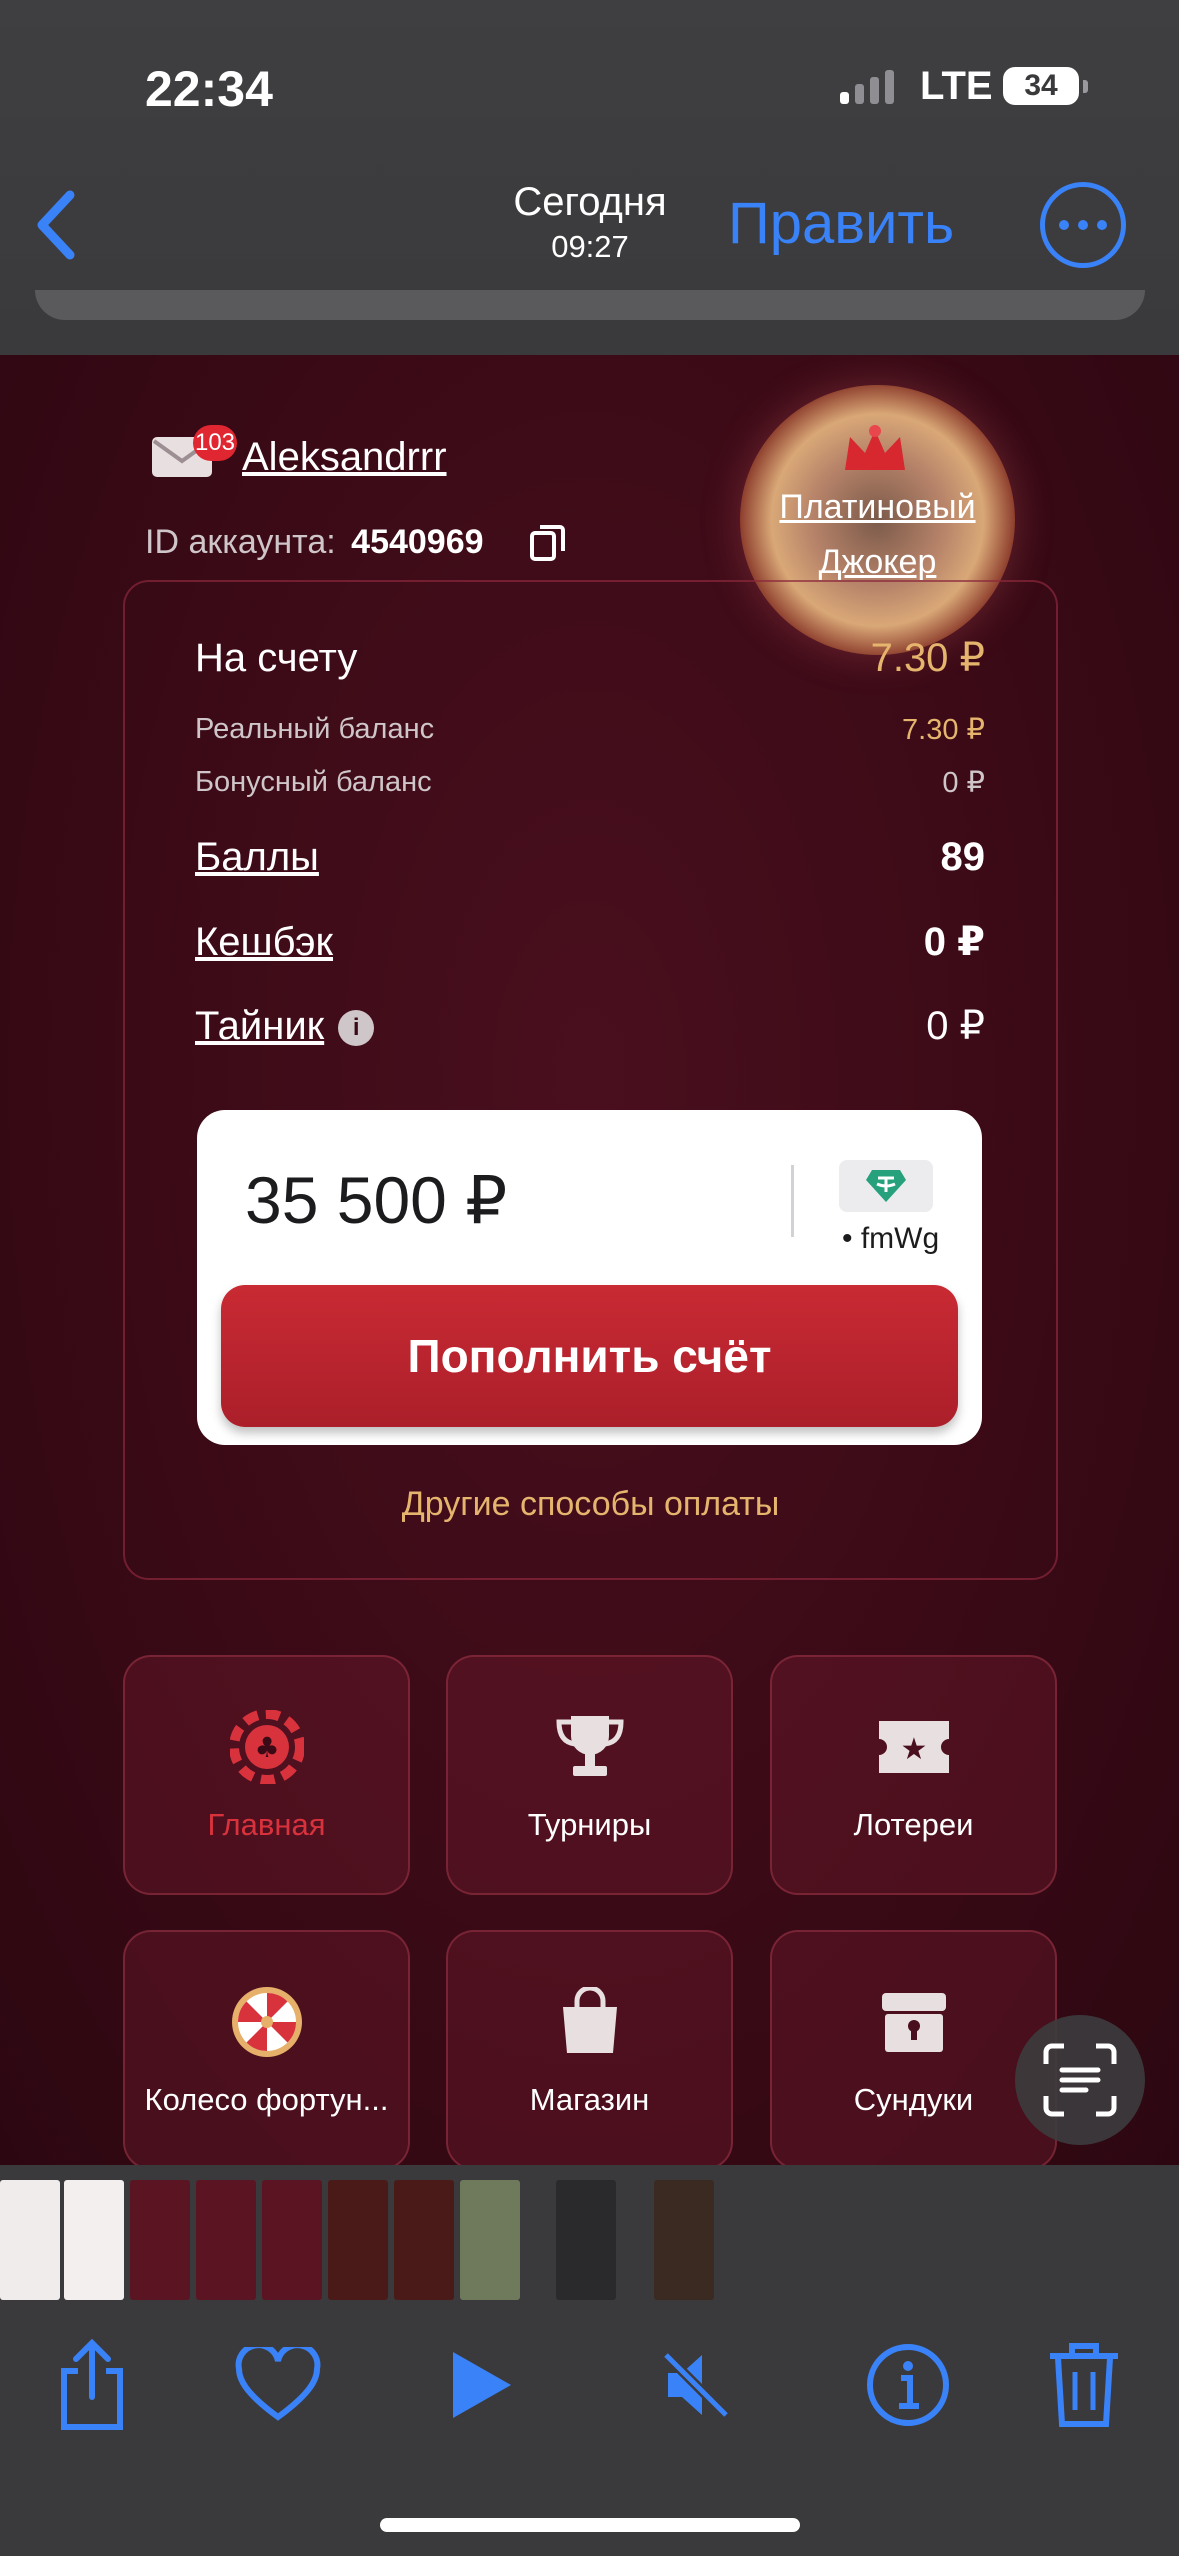 The width and height of the screenshot is (1179, 2556). What do you see at coordinates (963, 857) in the screenshot?
I see `points-value: 89` at bounding box center [963, 857].